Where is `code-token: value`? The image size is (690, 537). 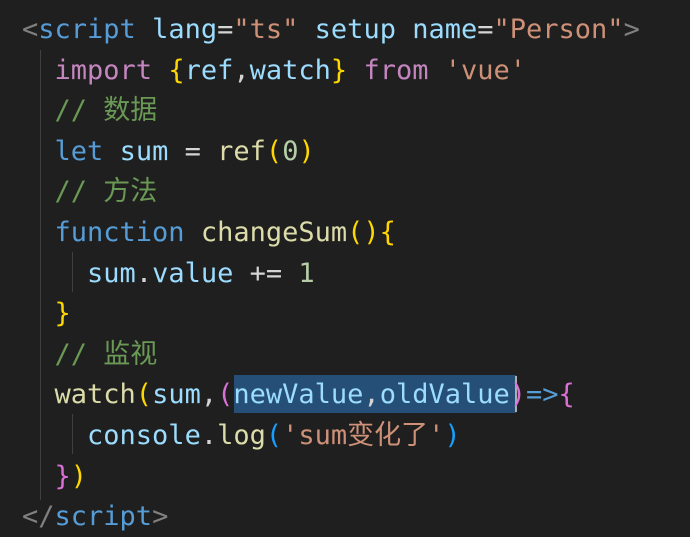 code-token: value is located at coordinates (193, 273).